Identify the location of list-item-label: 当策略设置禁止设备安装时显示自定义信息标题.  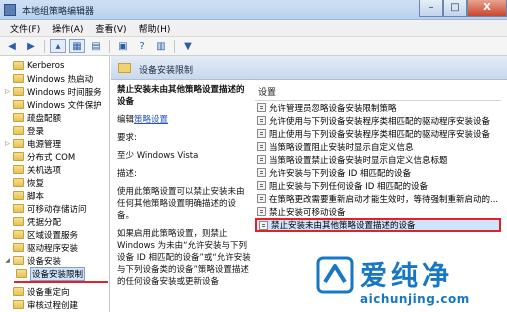
(358, 160).